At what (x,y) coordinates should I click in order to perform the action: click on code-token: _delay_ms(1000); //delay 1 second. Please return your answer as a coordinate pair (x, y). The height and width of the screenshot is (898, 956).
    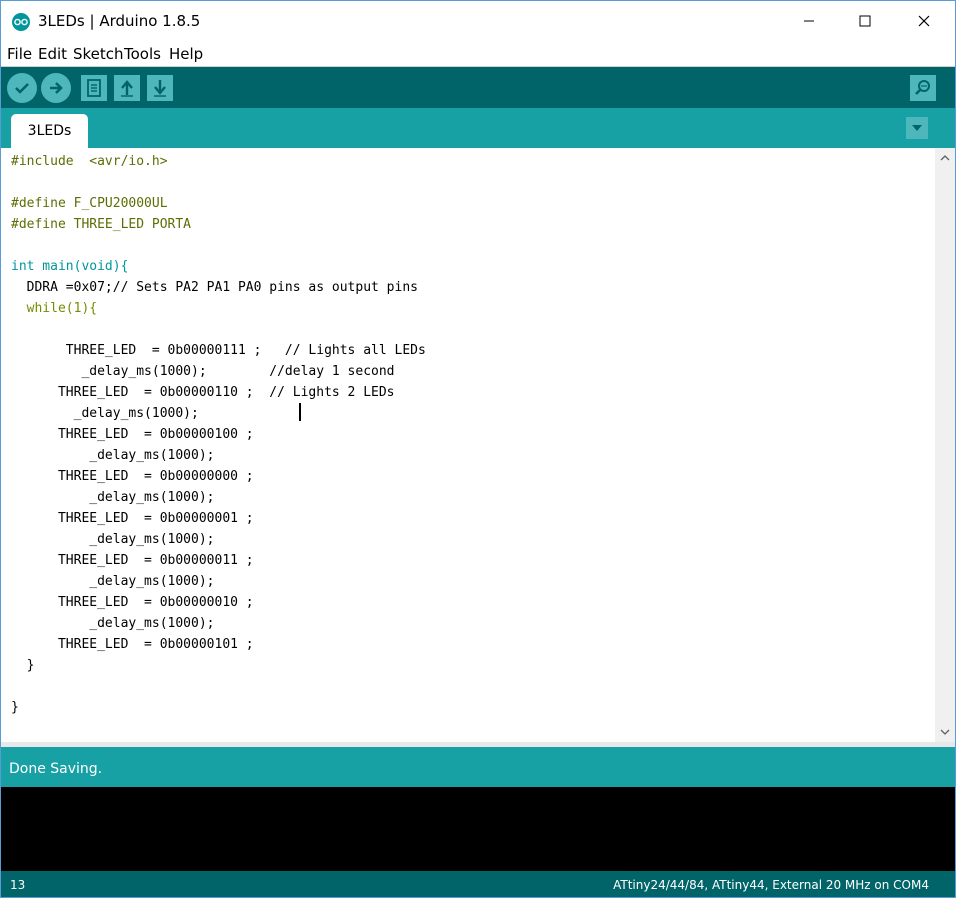
    Looking at the image, I should click on (203, 371).